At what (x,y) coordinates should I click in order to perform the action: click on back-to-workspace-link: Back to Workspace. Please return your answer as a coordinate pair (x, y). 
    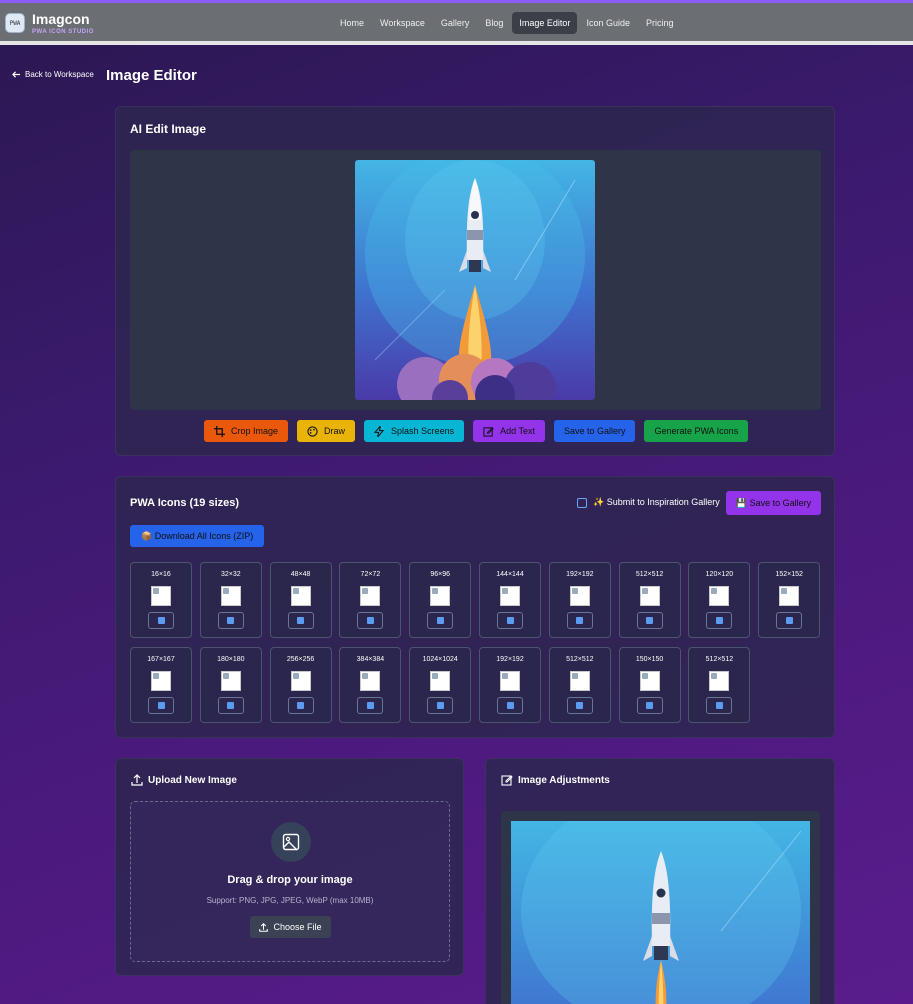
    Looking at the image, I should click on (53, 74).